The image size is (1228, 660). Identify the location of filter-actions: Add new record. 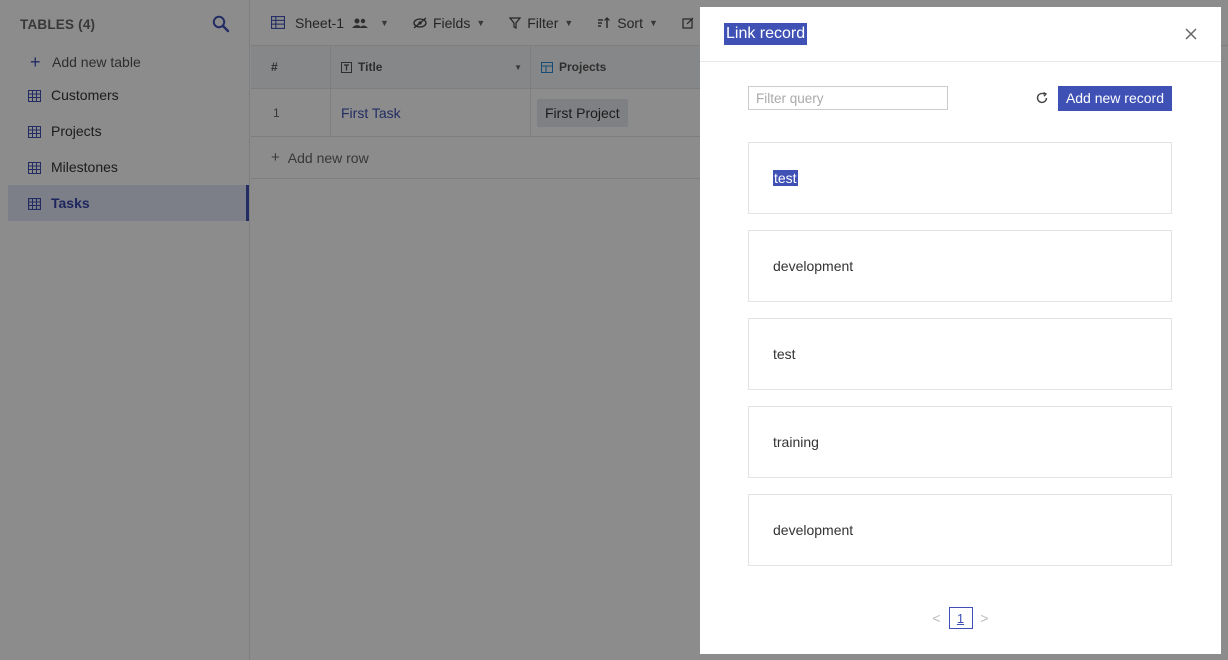
(1103, 98).